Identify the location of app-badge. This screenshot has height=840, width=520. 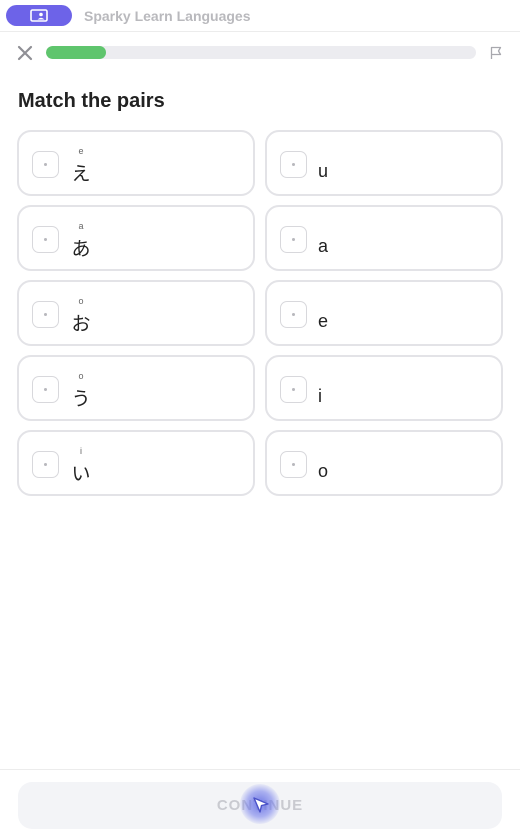
(39, 15).